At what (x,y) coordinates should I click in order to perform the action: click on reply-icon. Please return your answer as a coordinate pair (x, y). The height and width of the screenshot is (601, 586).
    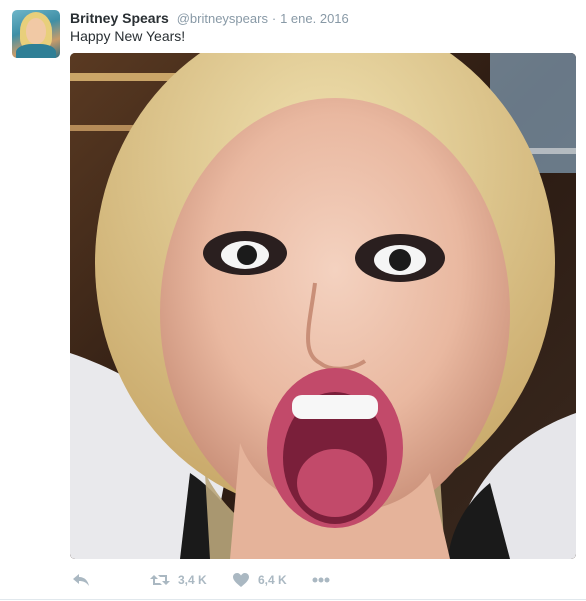
    Looking at the image, I should click on (81, 580).